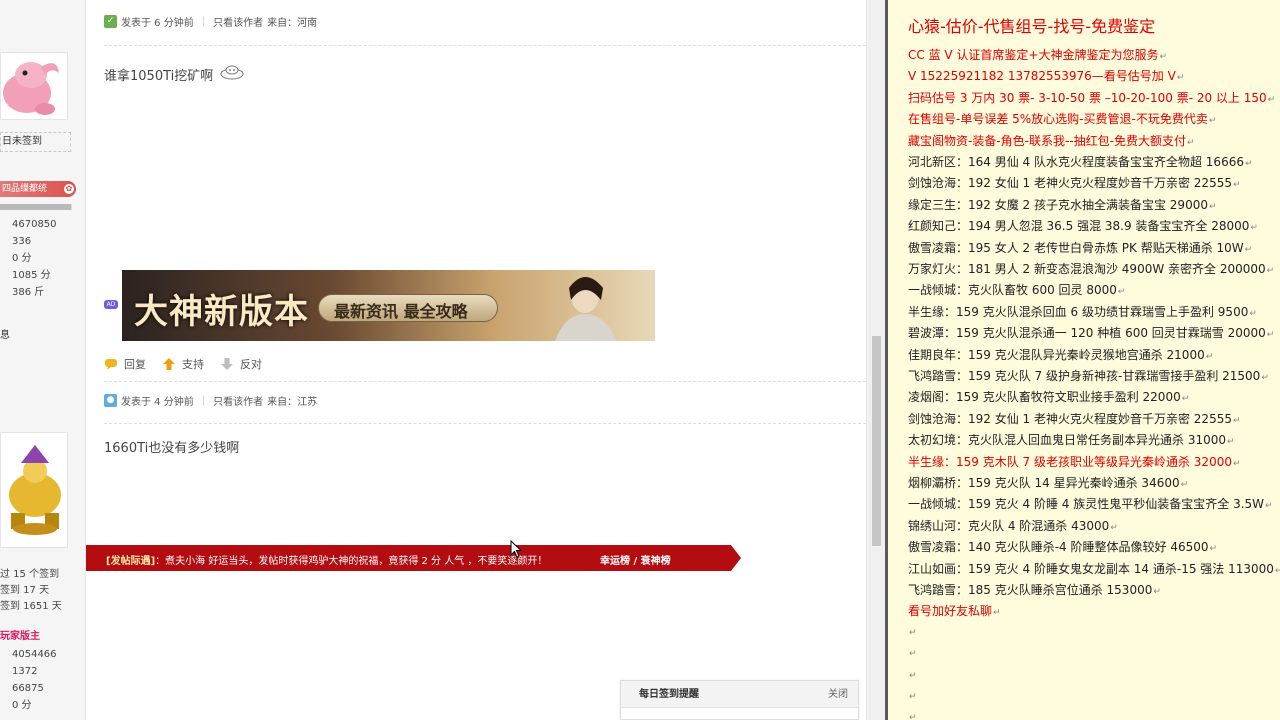  I want to click on notepad-line-text: 半生缘：159 克木队 7 级老孩职业等级异光秦岭通杀 32000, so click(1070, 461).